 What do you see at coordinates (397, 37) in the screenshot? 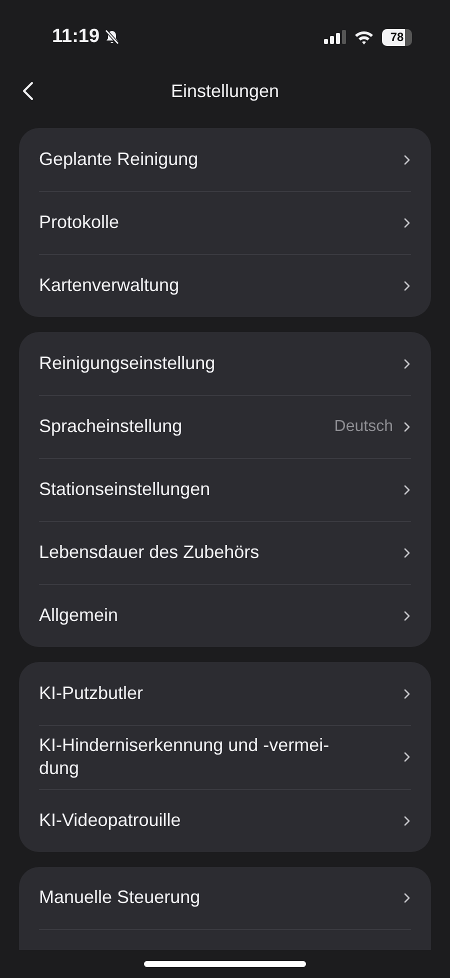
I see `battery-icon: 78` at bounding box center [397, 37].